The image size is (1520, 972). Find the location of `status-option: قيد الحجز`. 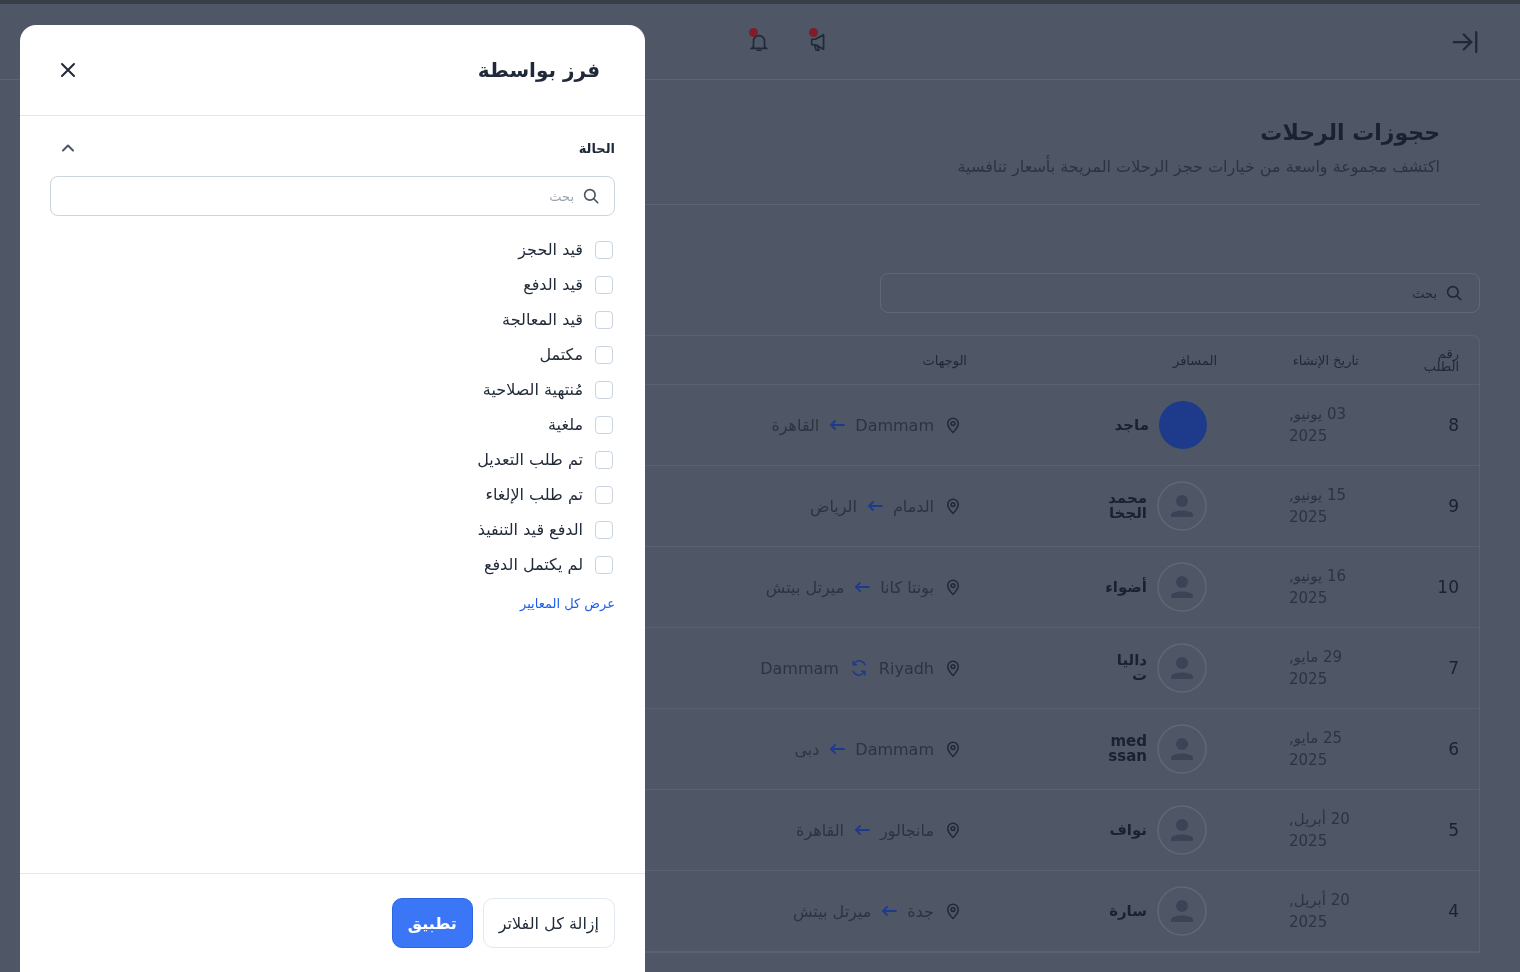

status-option: قيد الحجز is located at coordinates (550, 249).